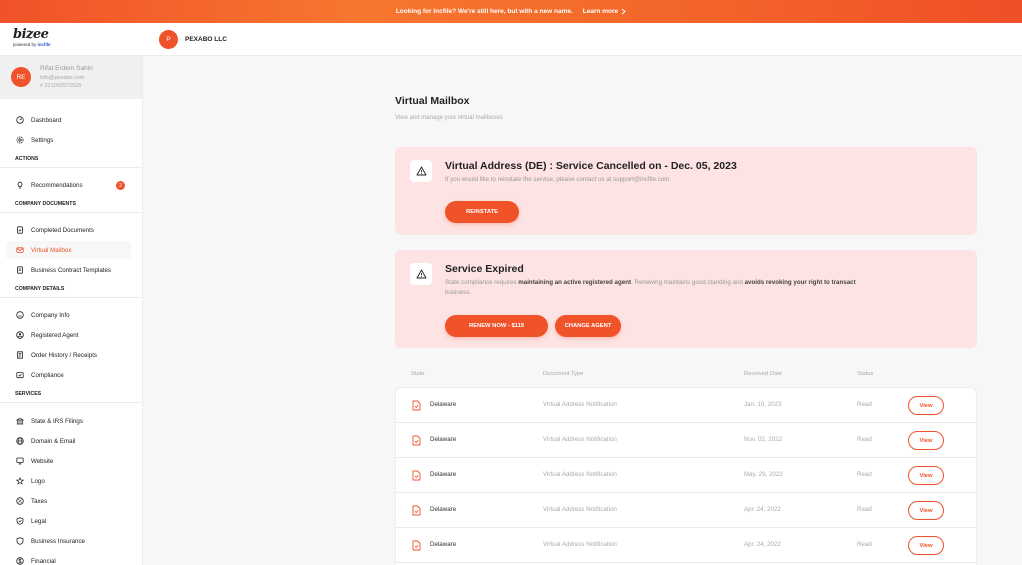 The image size is (1022, 565). Describe the element at coordinates (66, 68) in the screenshot. I see `user-name: Rifat Erdem Sahin` at that location.